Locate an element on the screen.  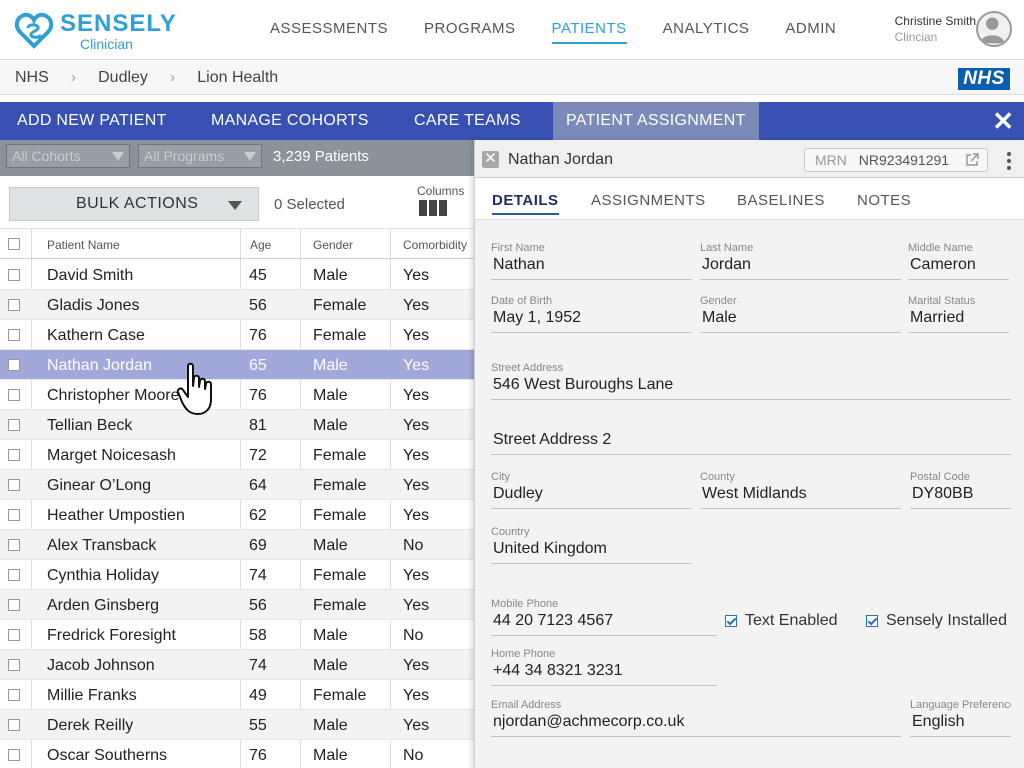
tab-care-teams: CARE TEAMS is located at coordinates (467, 121).